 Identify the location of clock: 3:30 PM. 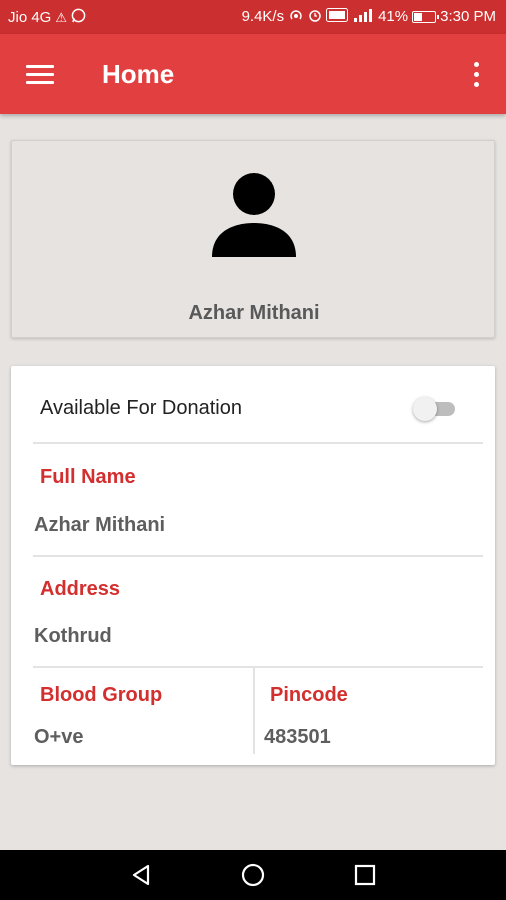
(468, 16).